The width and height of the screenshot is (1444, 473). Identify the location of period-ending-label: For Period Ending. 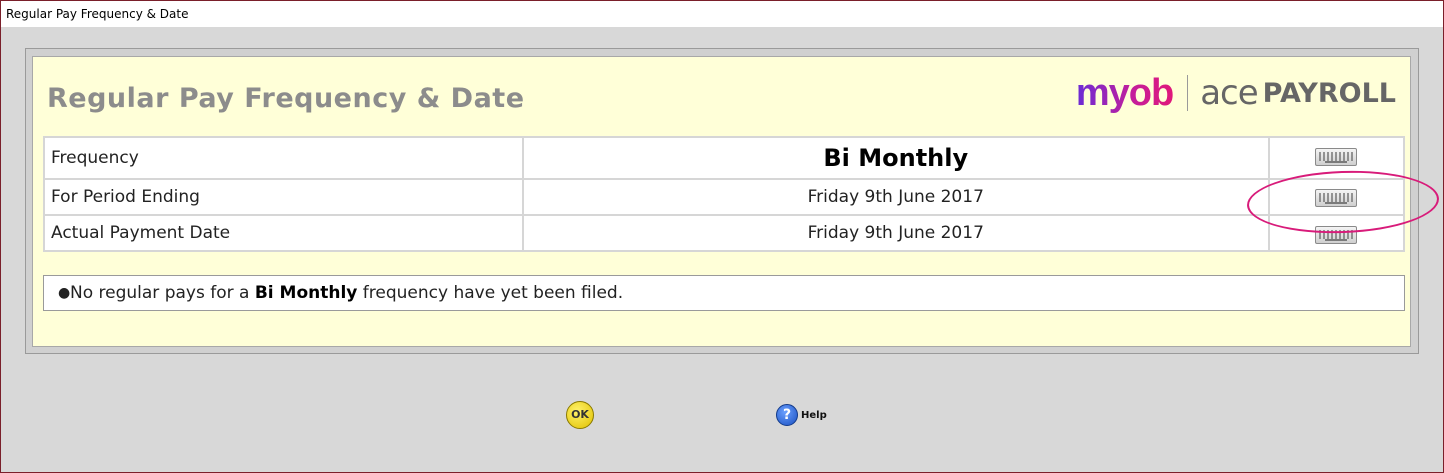
(283, 197).